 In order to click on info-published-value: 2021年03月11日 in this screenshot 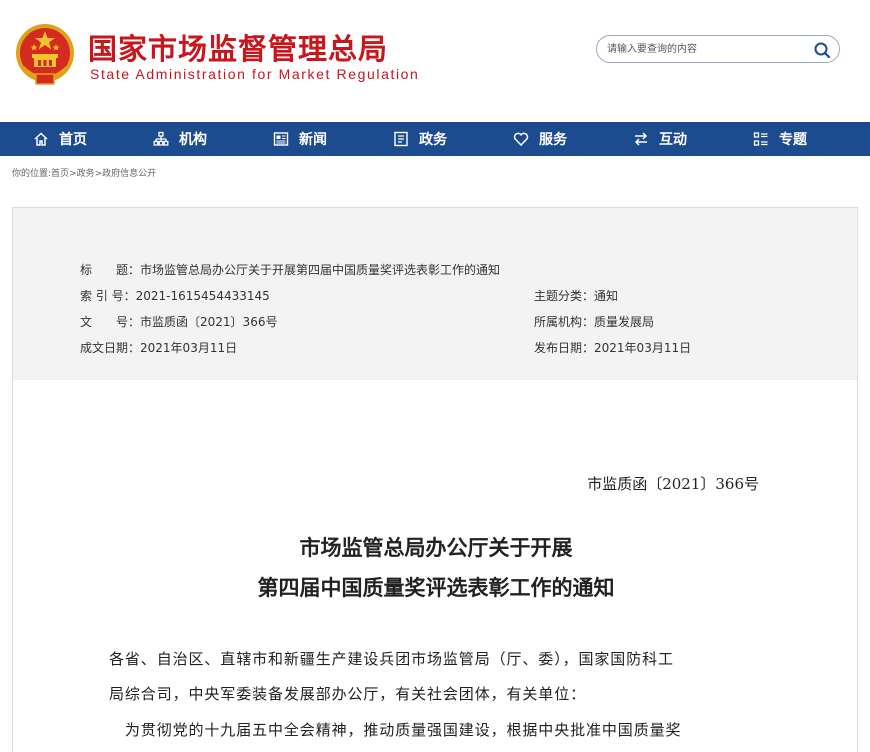, I will do `click(643, 348)`.